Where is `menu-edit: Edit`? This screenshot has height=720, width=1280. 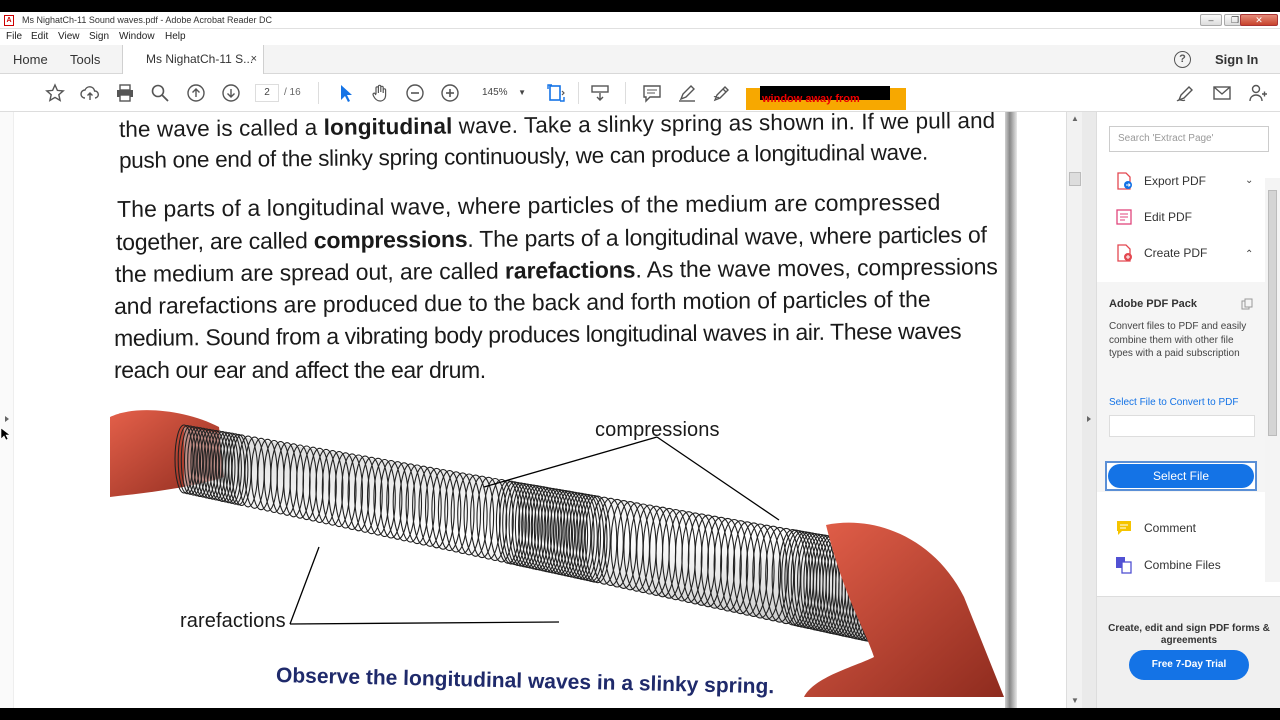
menu-edit: Edit is located at coordinates (39, 36).